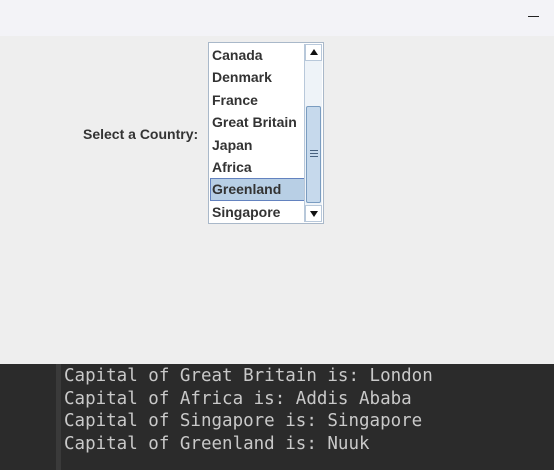  I want to click on console-gutter, so click(58, 417).